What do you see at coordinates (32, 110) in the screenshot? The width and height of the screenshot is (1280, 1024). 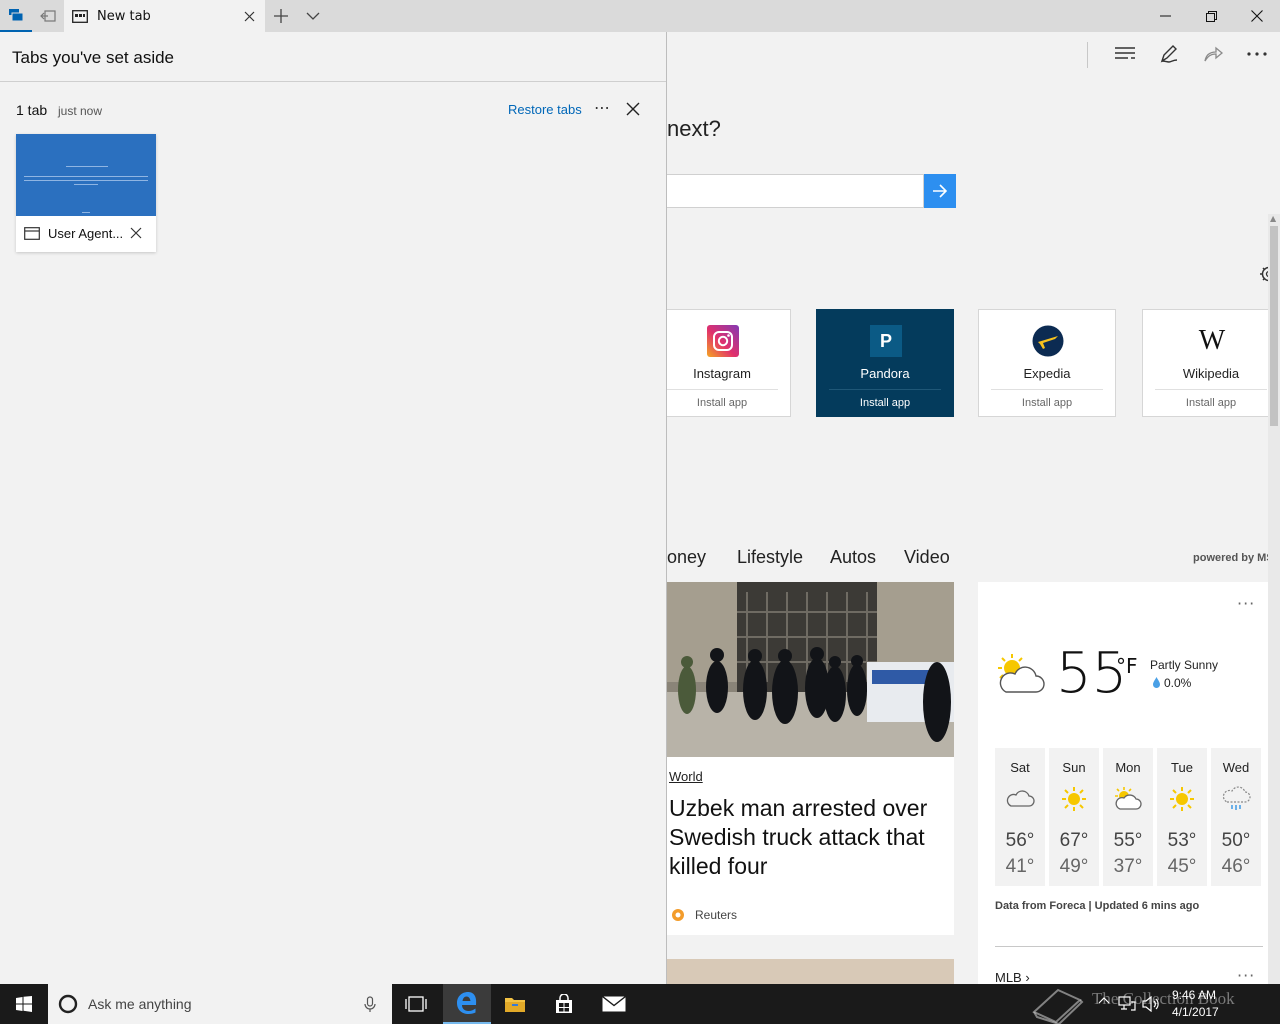 I see `group-tab-count: 1 tab` at bounding box center [32, 110].